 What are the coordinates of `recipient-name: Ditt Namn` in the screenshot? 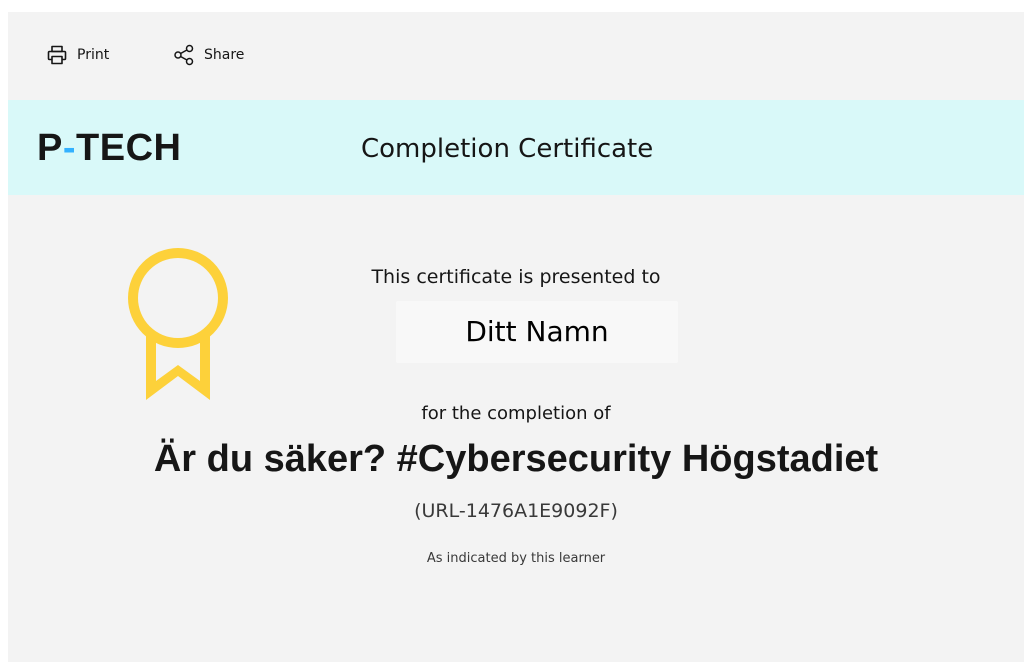 It's located at (537, 332).